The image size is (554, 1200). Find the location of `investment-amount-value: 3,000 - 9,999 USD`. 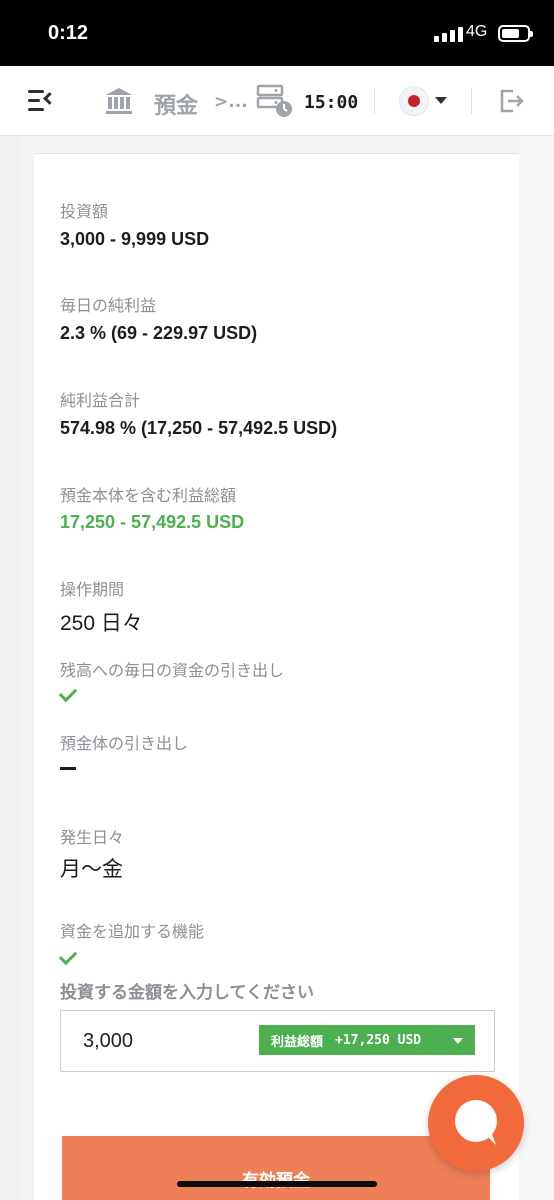

investment-amount-value: 3,000 - 9,999 USD is located at coordinates (135, 239).